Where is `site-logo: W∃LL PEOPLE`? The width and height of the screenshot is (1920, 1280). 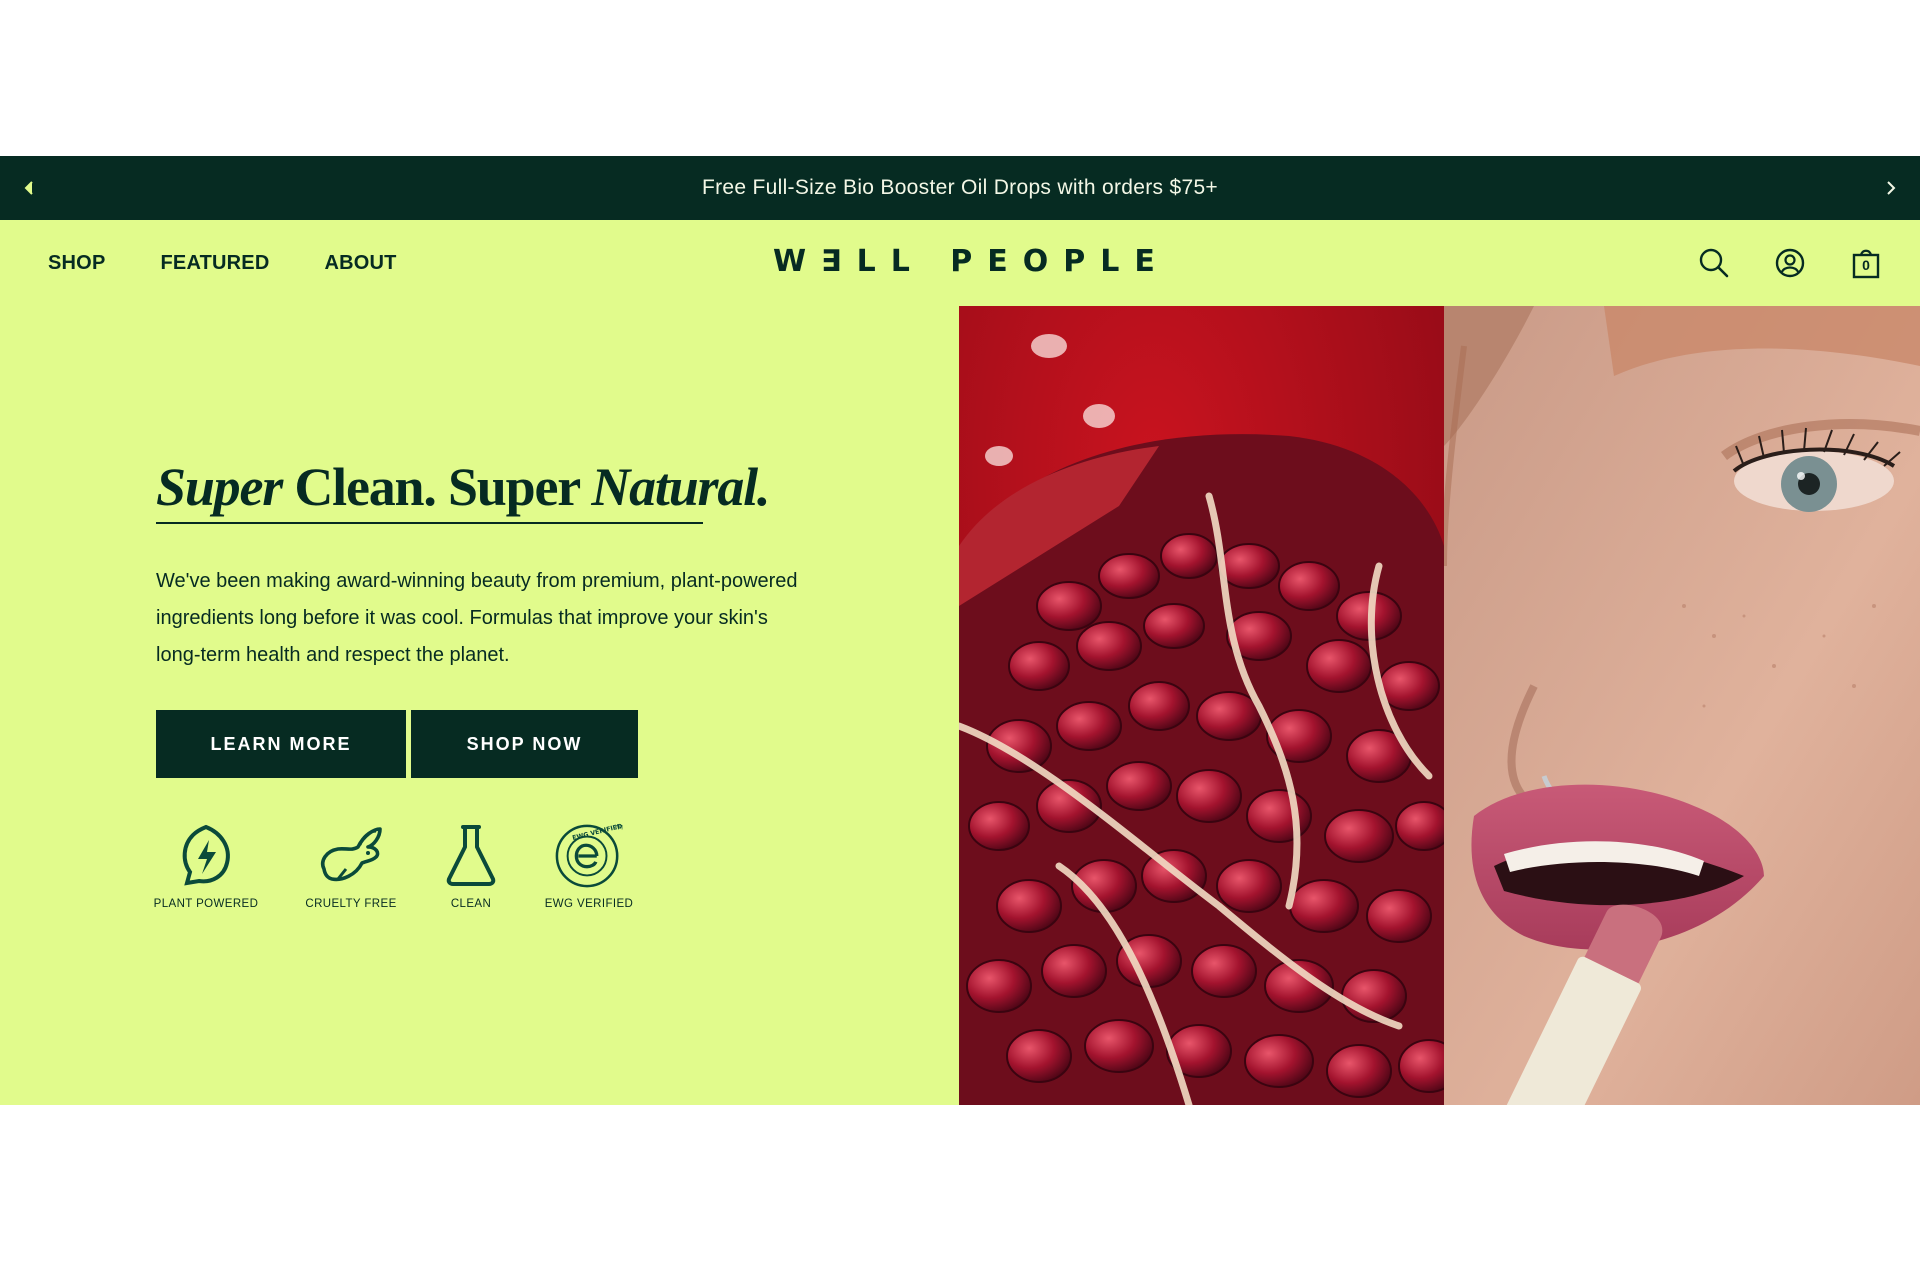 site-logo: W∃LL PEOPLE is located at coordinates (964, 262).